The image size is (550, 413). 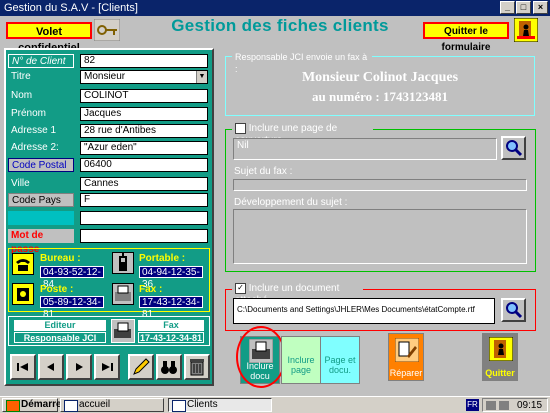 I want to click on cover-page-checkbox, so click(x=240, y=128).